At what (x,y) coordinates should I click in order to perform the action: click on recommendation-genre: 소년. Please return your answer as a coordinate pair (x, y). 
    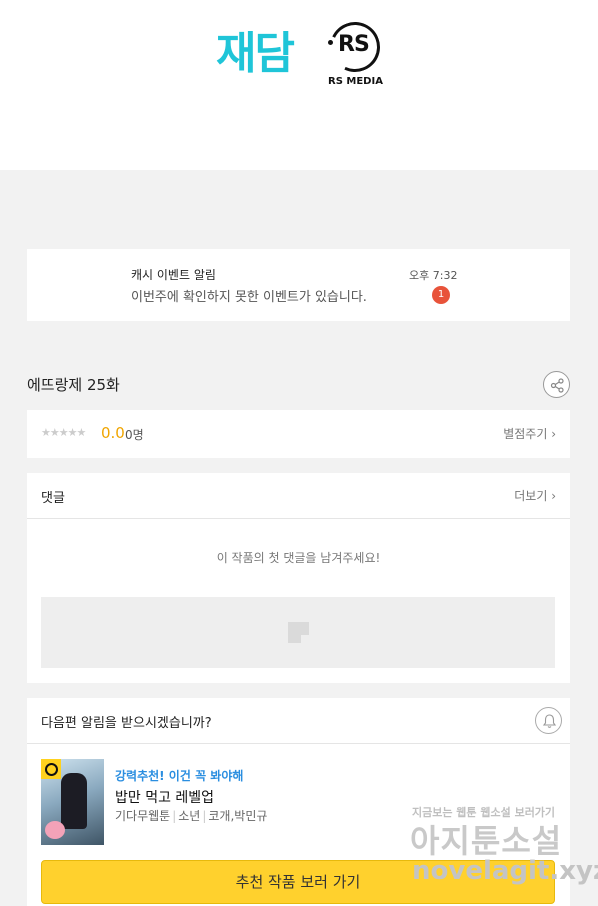
    Looking at the image, I should click on (189, 816).